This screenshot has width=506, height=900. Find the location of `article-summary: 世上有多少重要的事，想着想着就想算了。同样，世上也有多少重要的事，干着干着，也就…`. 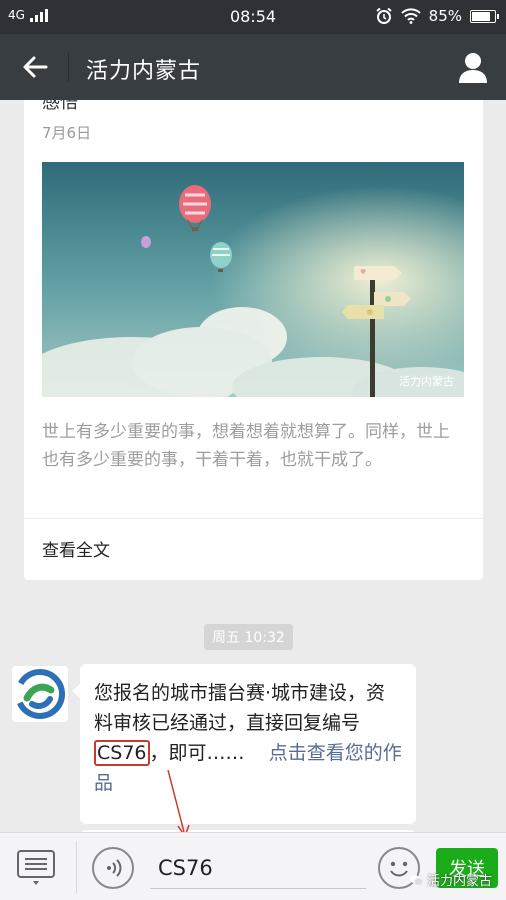

article-summary: 世上有多少重要的事，想着想着就想算了。同样，世上也有多少重要的事，干着干着，也就… is located at coordinates (246, 446).